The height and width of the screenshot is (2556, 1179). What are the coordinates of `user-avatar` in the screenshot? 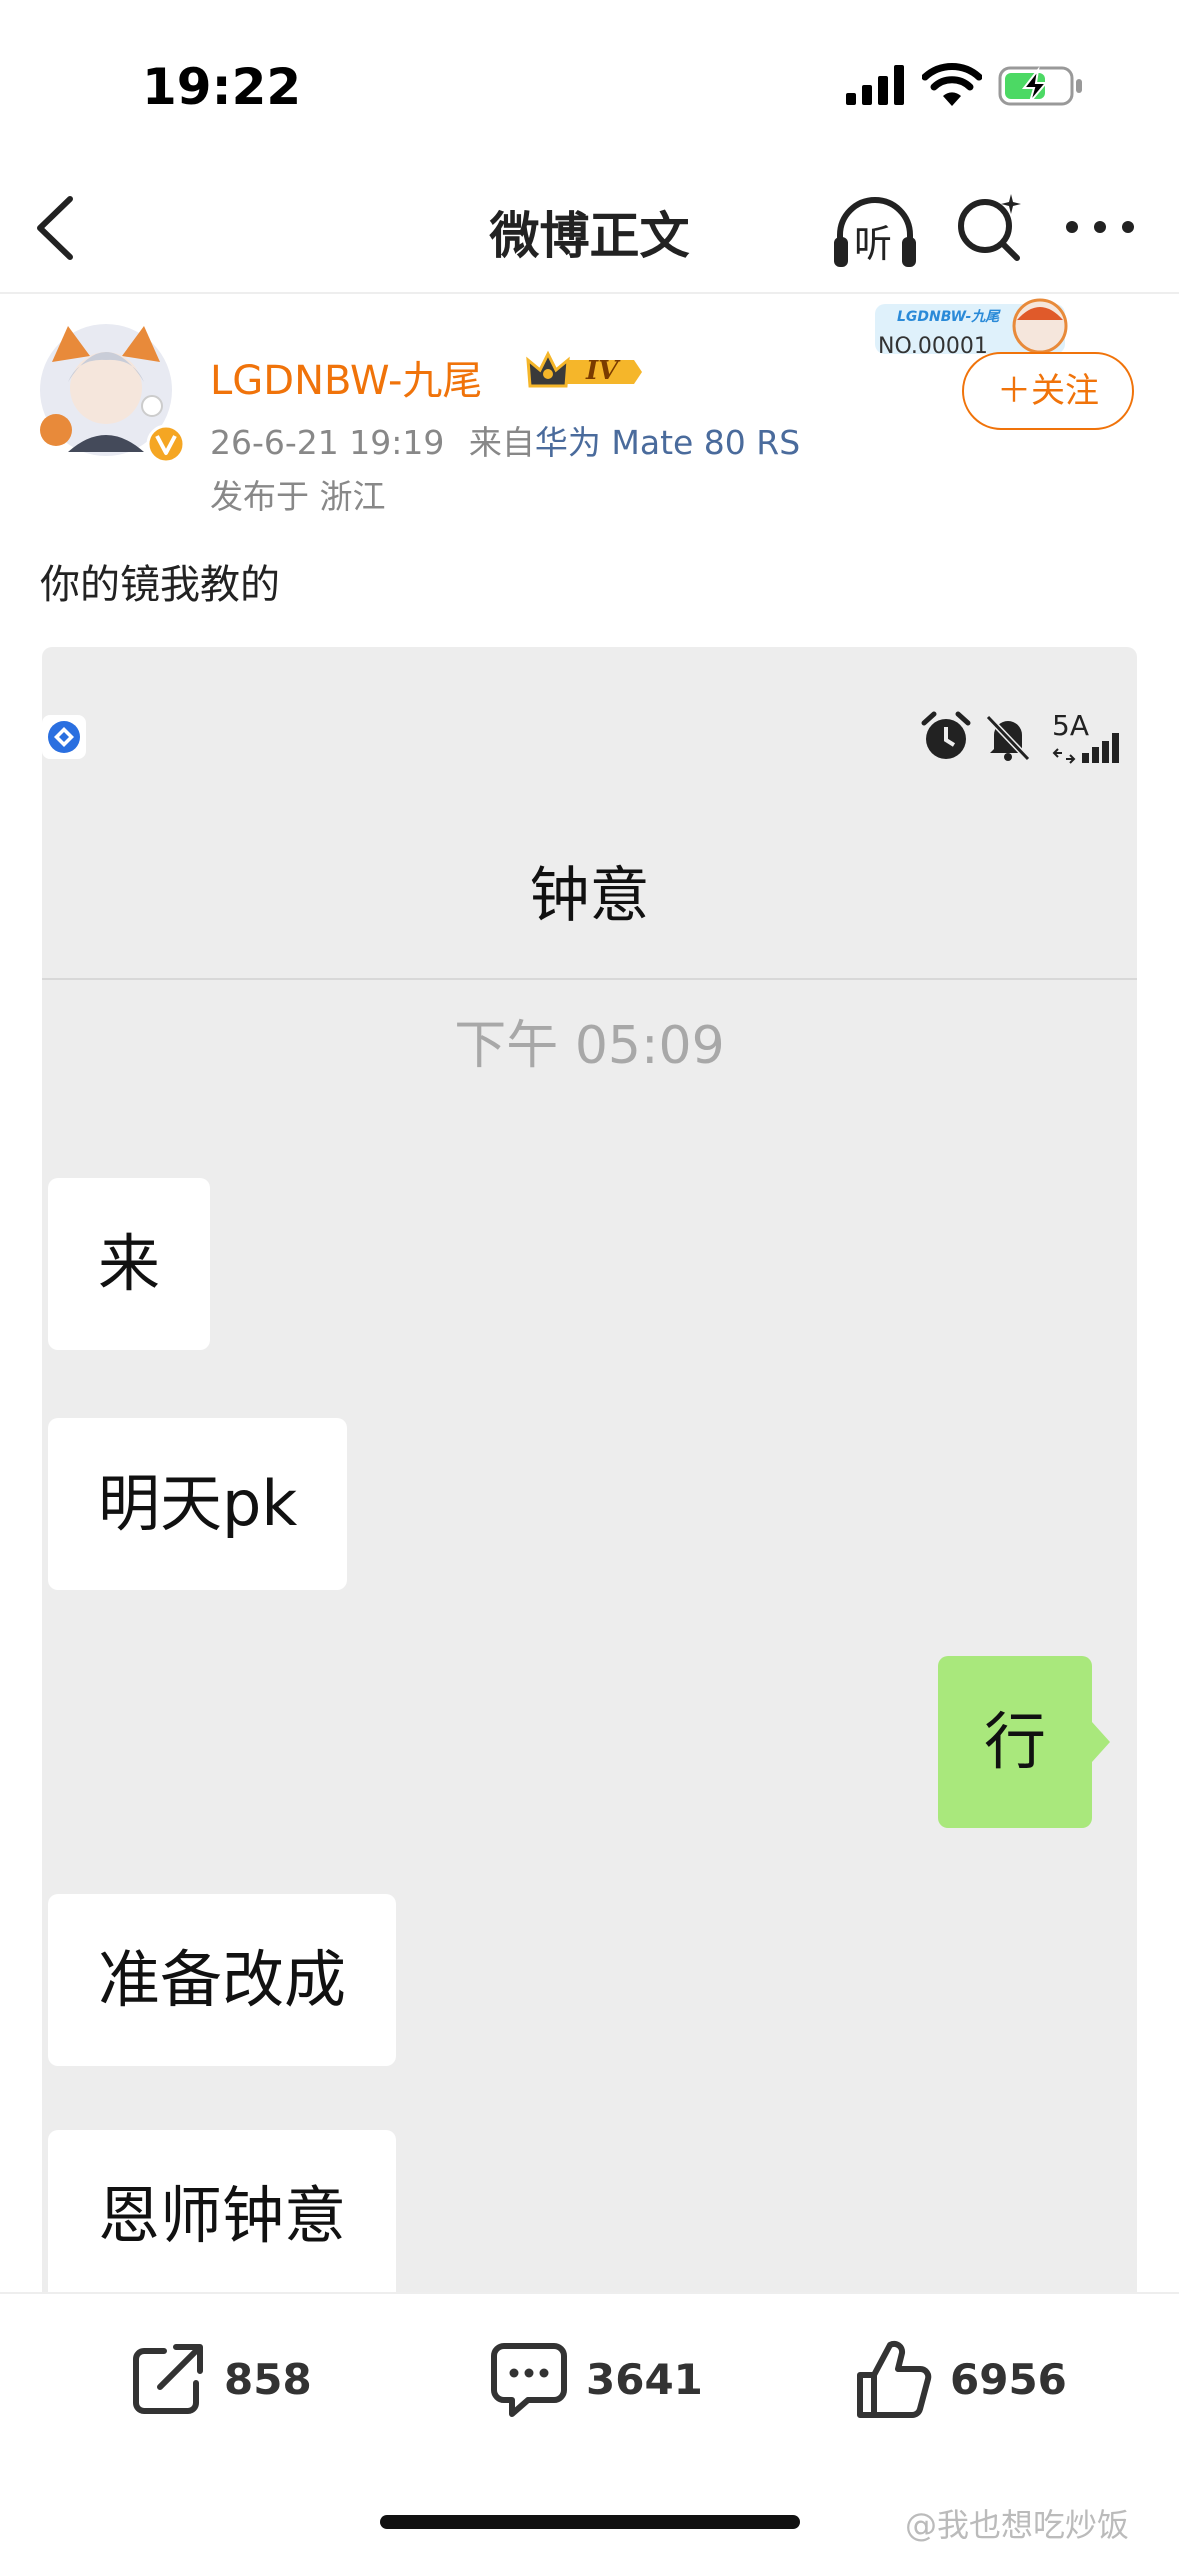 It's located at (112, 393).